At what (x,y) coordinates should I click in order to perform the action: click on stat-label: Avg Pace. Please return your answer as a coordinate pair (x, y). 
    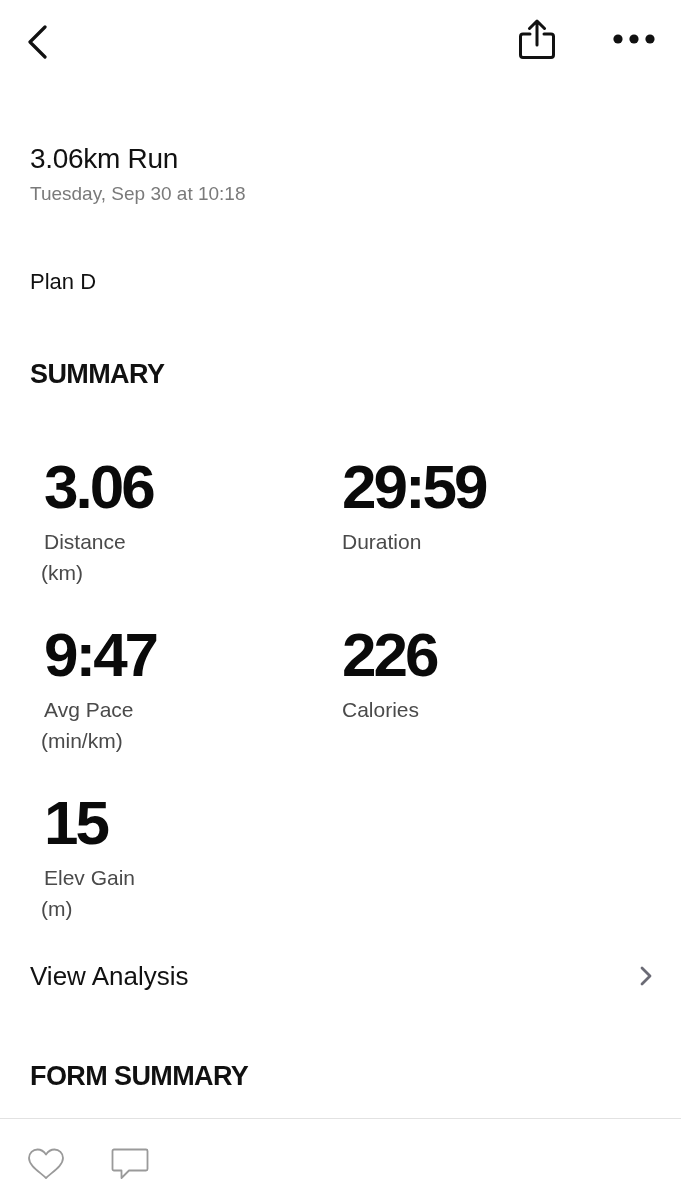
    Looking at the image, I should click on (89, 710).